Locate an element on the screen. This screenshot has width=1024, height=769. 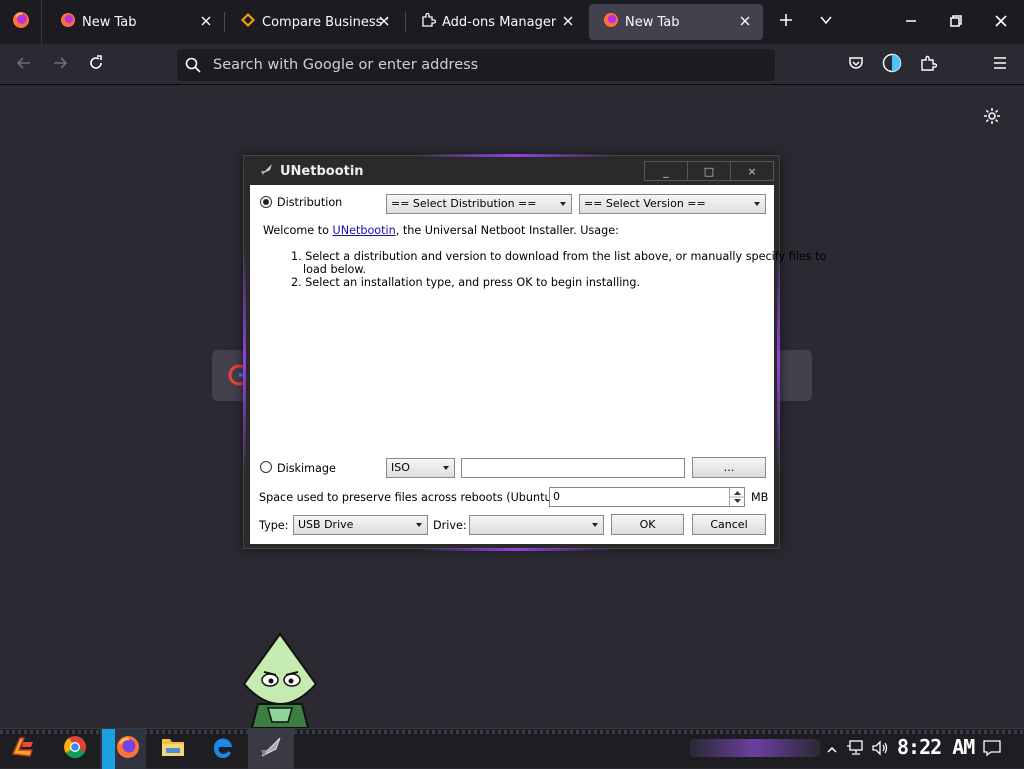
taskbar-chrome is located at coordinates (75, 749).